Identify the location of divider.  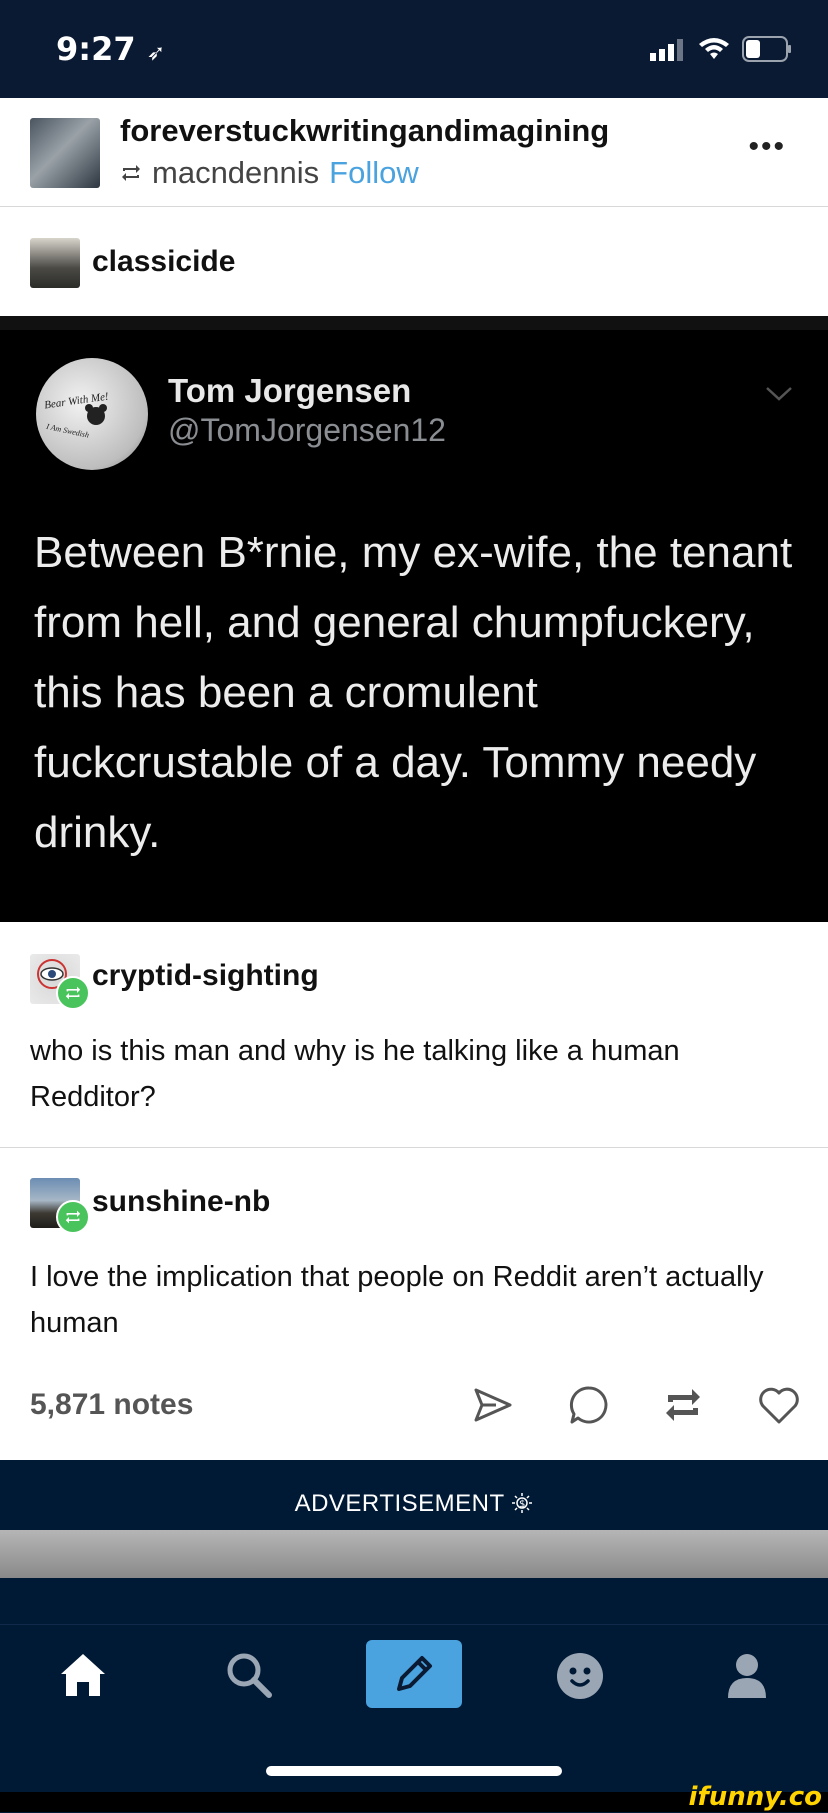
(414, 1147).